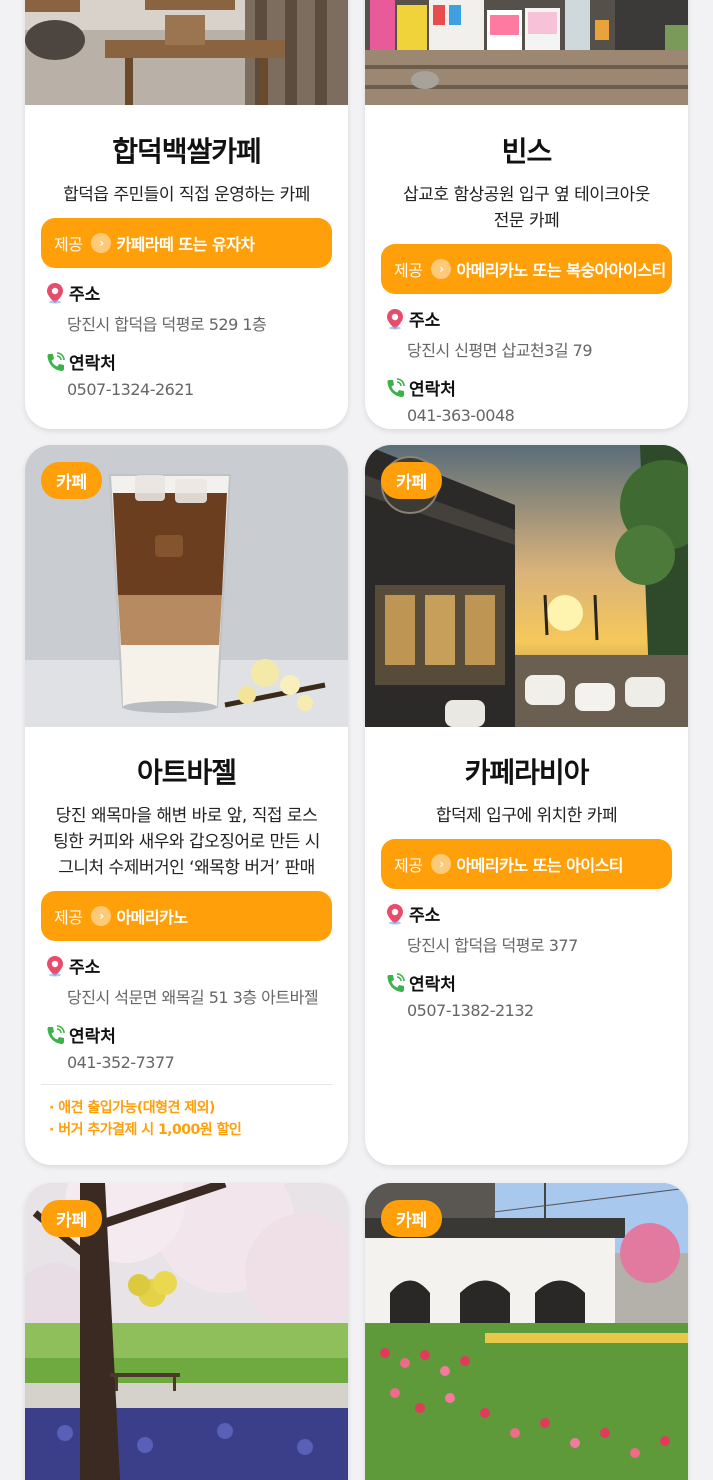 The height and width of the screenshot is (1480, 713). I want to click on cafe-description: 삽교호 함상공원 입구 옆 테이크아웃 전문 카페, so click(526, 208).